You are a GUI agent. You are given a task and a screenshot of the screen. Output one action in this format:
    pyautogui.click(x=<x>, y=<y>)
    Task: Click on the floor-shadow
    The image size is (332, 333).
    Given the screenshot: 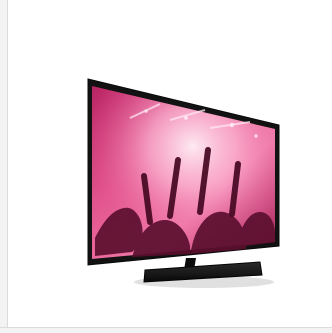 What is the action you would take?
    pyautogui.click(x=204, y=282)
    